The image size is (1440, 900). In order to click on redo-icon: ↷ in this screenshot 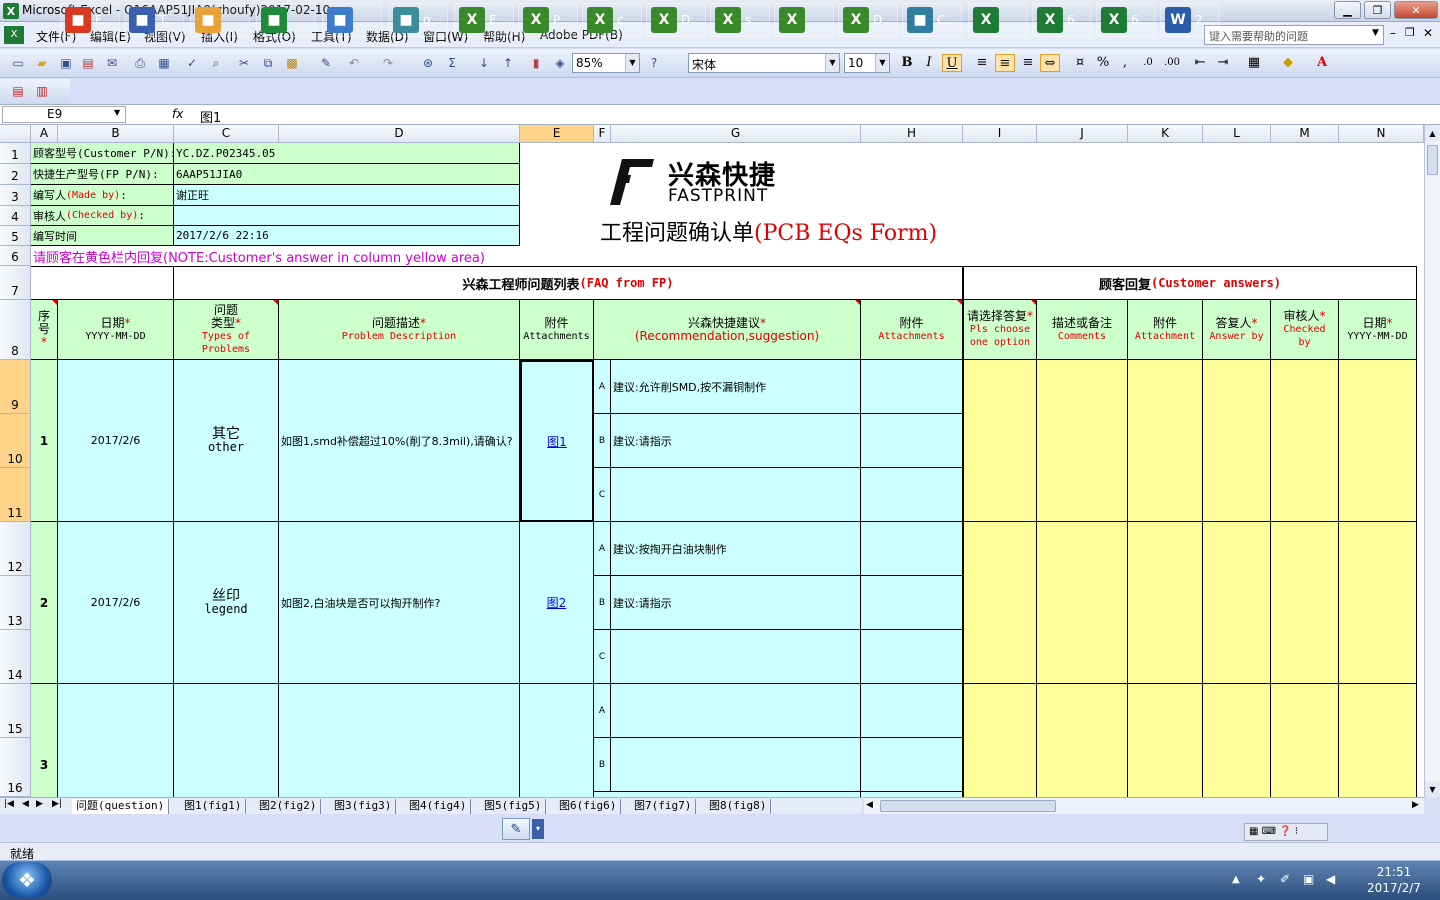, I will do `click(388, 63)`.